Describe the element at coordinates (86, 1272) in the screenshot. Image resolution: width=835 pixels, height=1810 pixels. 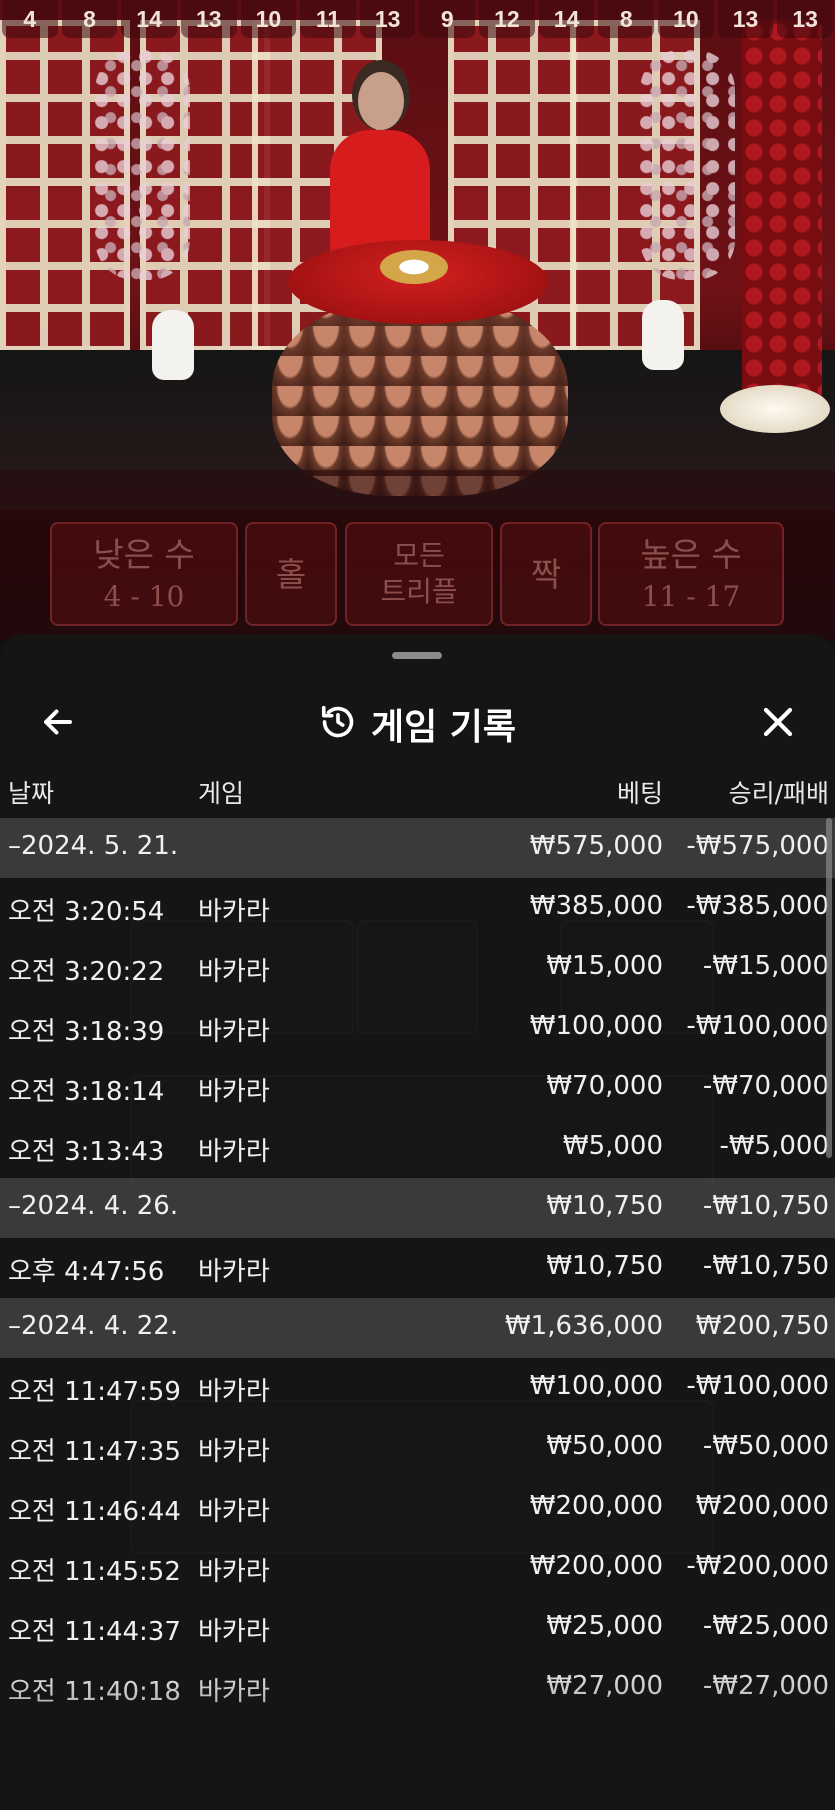
I see `row-date: 오후 4:47:56` at that location.